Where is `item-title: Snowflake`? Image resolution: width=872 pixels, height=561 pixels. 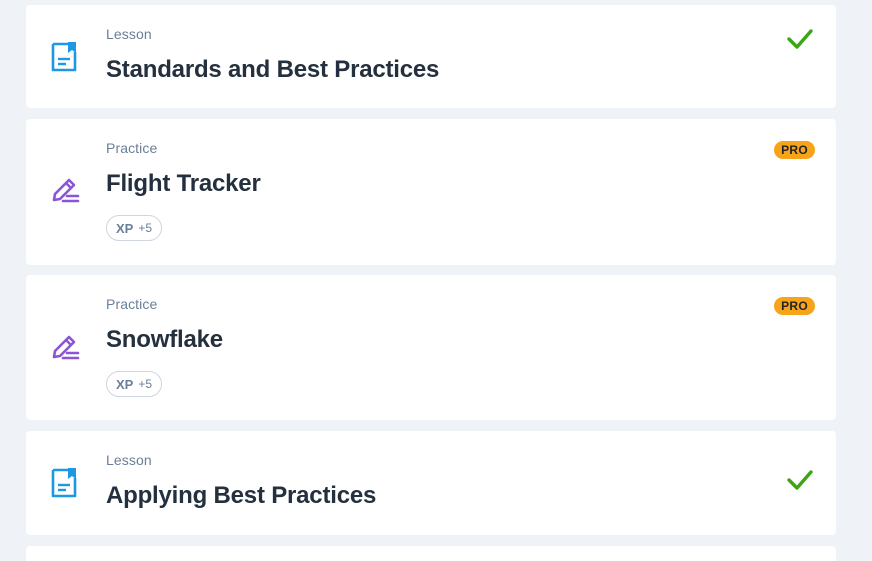
item-title: Snowflake is located at coordinates (164, 339).